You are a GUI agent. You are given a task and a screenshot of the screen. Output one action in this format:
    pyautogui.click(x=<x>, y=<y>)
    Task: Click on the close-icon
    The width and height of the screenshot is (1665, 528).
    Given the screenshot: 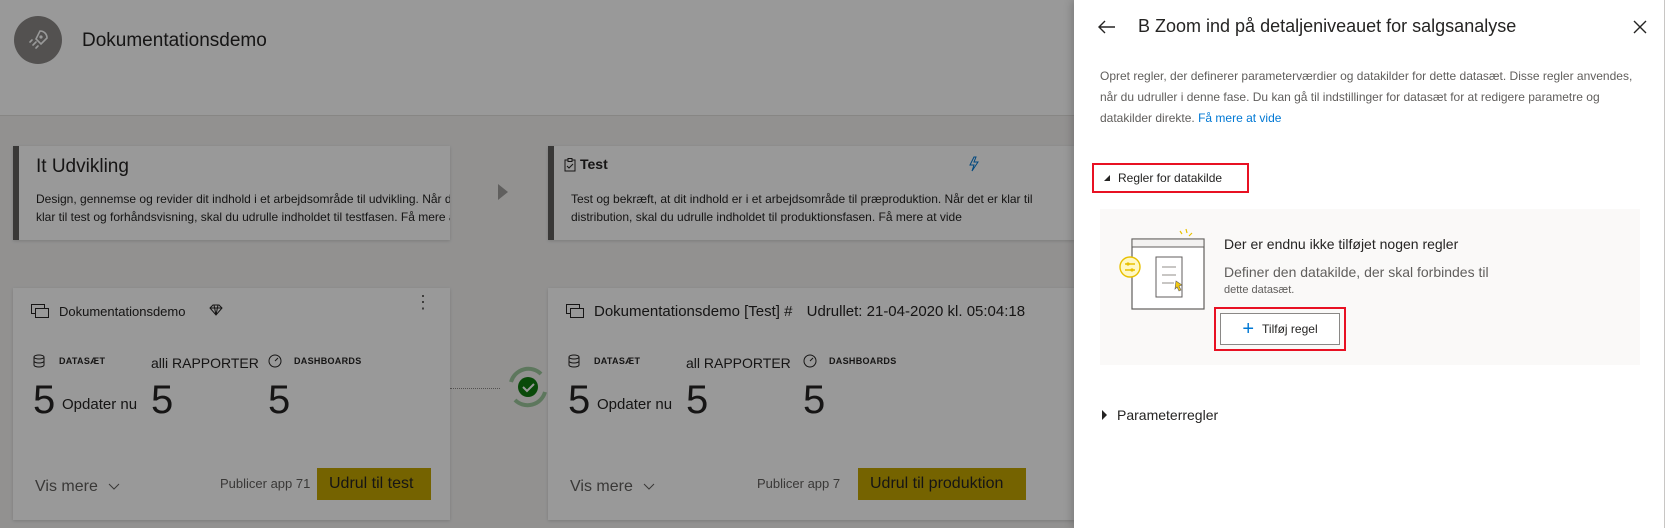 What is the action you would take?
    pyautogui.click(x=1640, y=27)
    